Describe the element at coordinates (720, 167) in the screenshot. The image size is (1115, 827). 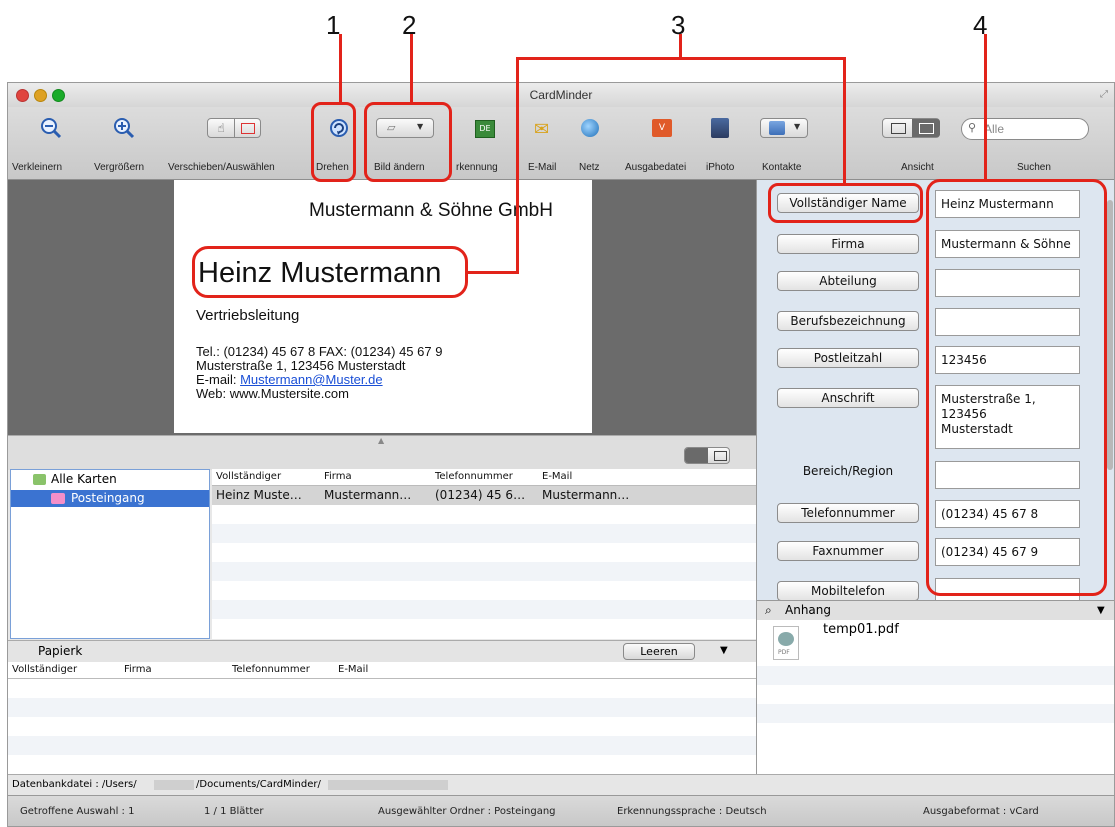
I see `iphoto-label: iPhoto` at that location.